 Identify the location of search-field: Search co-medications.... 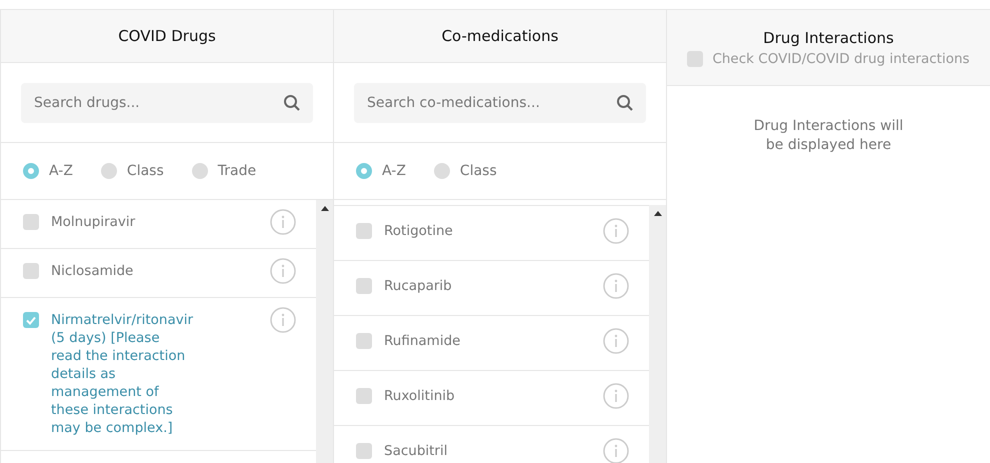
(500, 102).